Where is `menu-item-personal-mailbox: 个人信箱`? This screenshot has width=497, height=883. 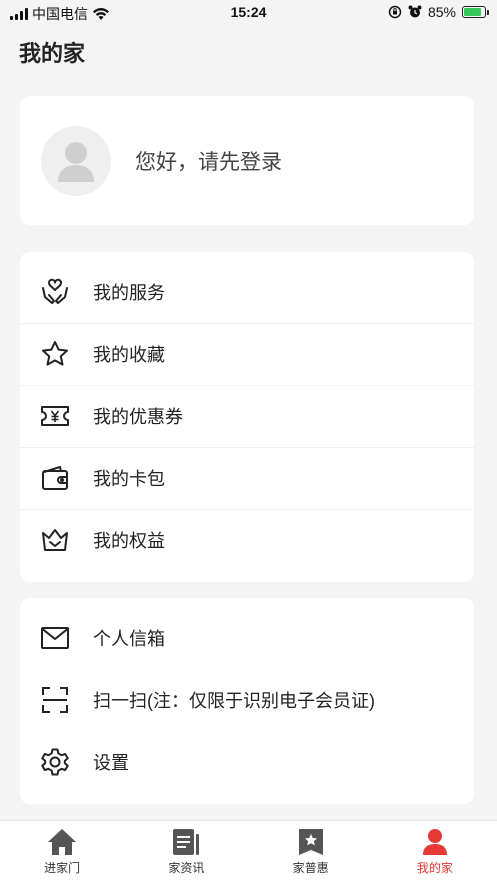
menu-item-personal-mailbox: 个人信箱 is located at coordinates (247, 638).